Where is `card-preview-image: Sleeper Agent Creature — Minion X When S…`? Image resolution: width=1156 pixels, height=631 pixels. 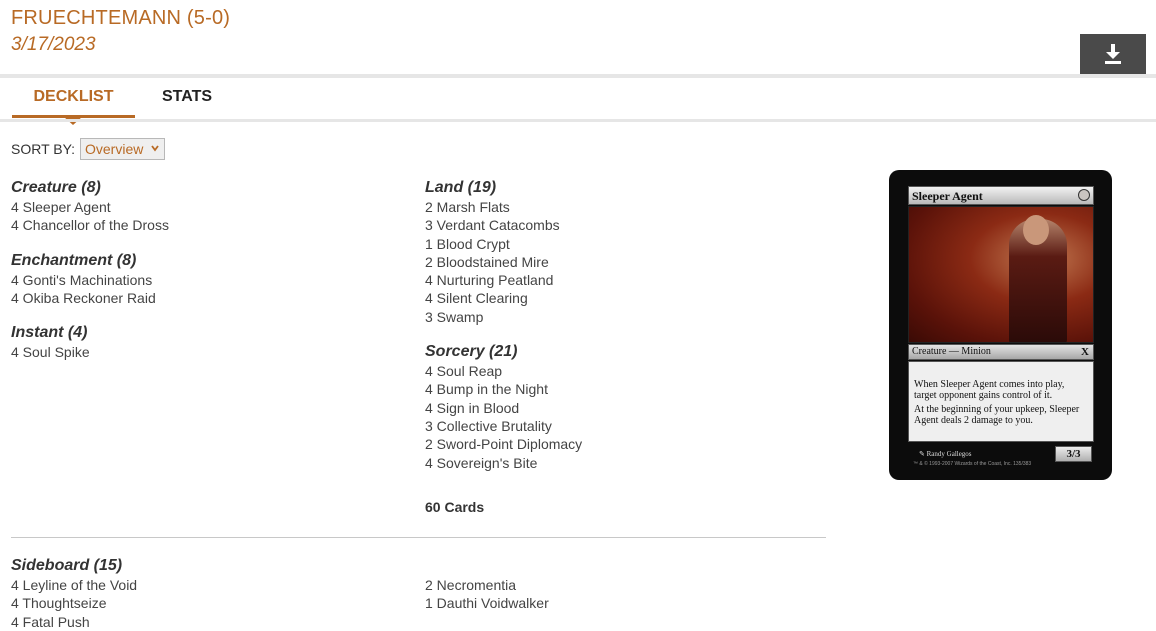 card-preview-image: Sleeper Agent Creature — Minion X When S… is located at coordinates (1000, 325).